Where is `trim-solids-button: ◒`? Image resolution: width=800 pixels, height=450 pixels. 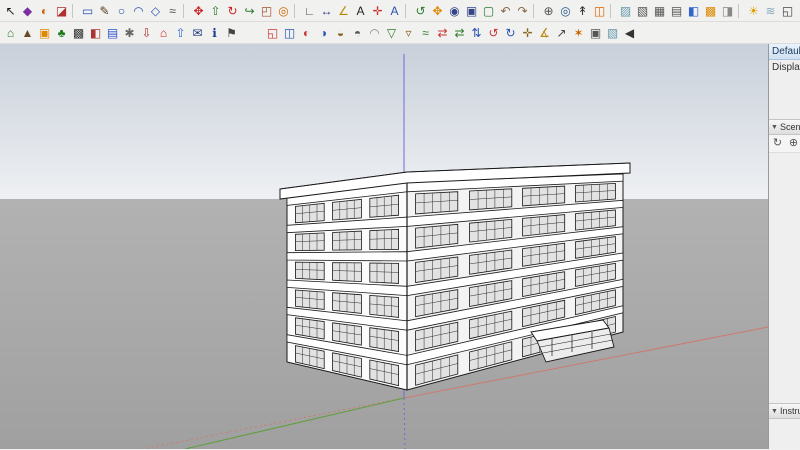 trim-solids-button: ◒ is located at coordinates (340, 33).